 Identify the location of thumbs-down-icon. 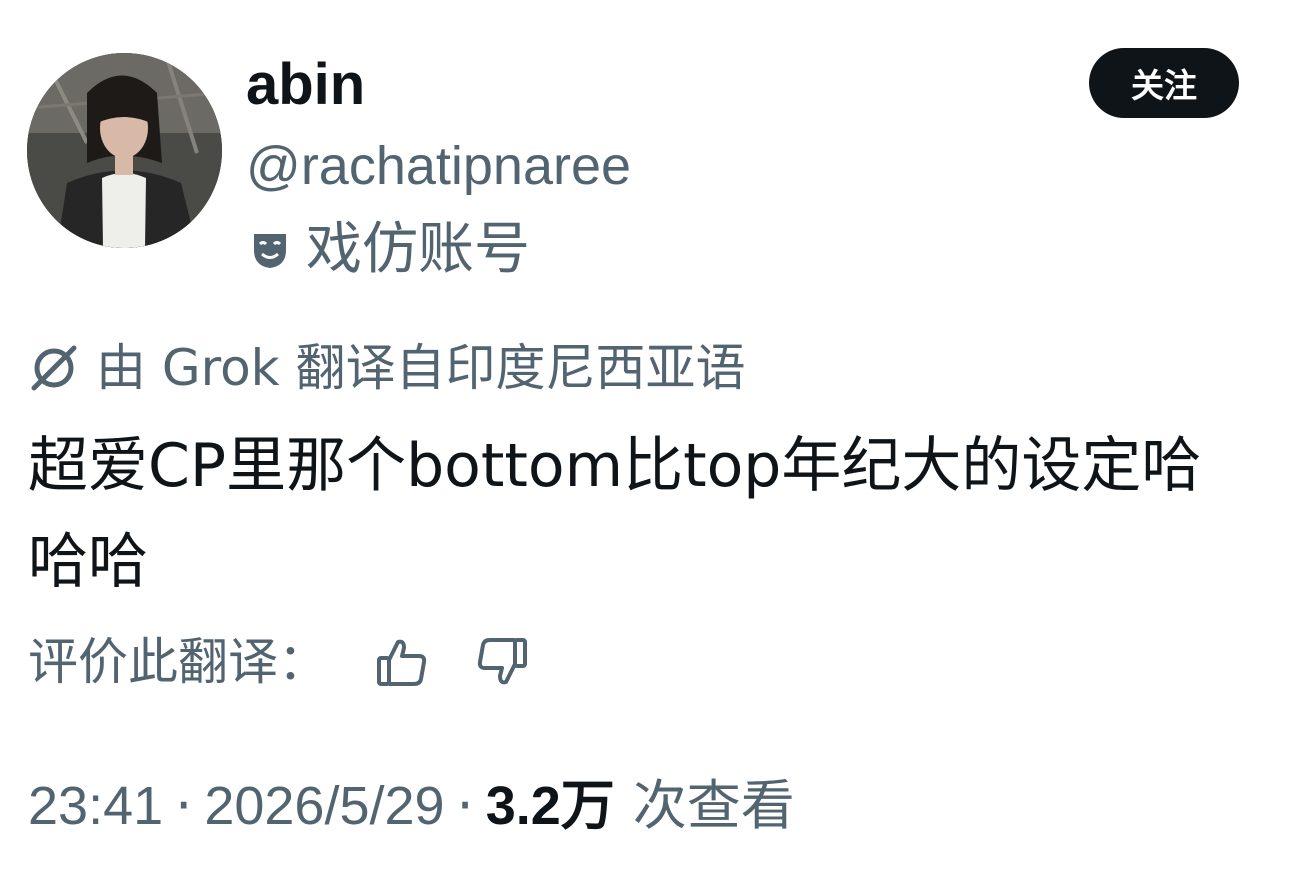
(502, 661).